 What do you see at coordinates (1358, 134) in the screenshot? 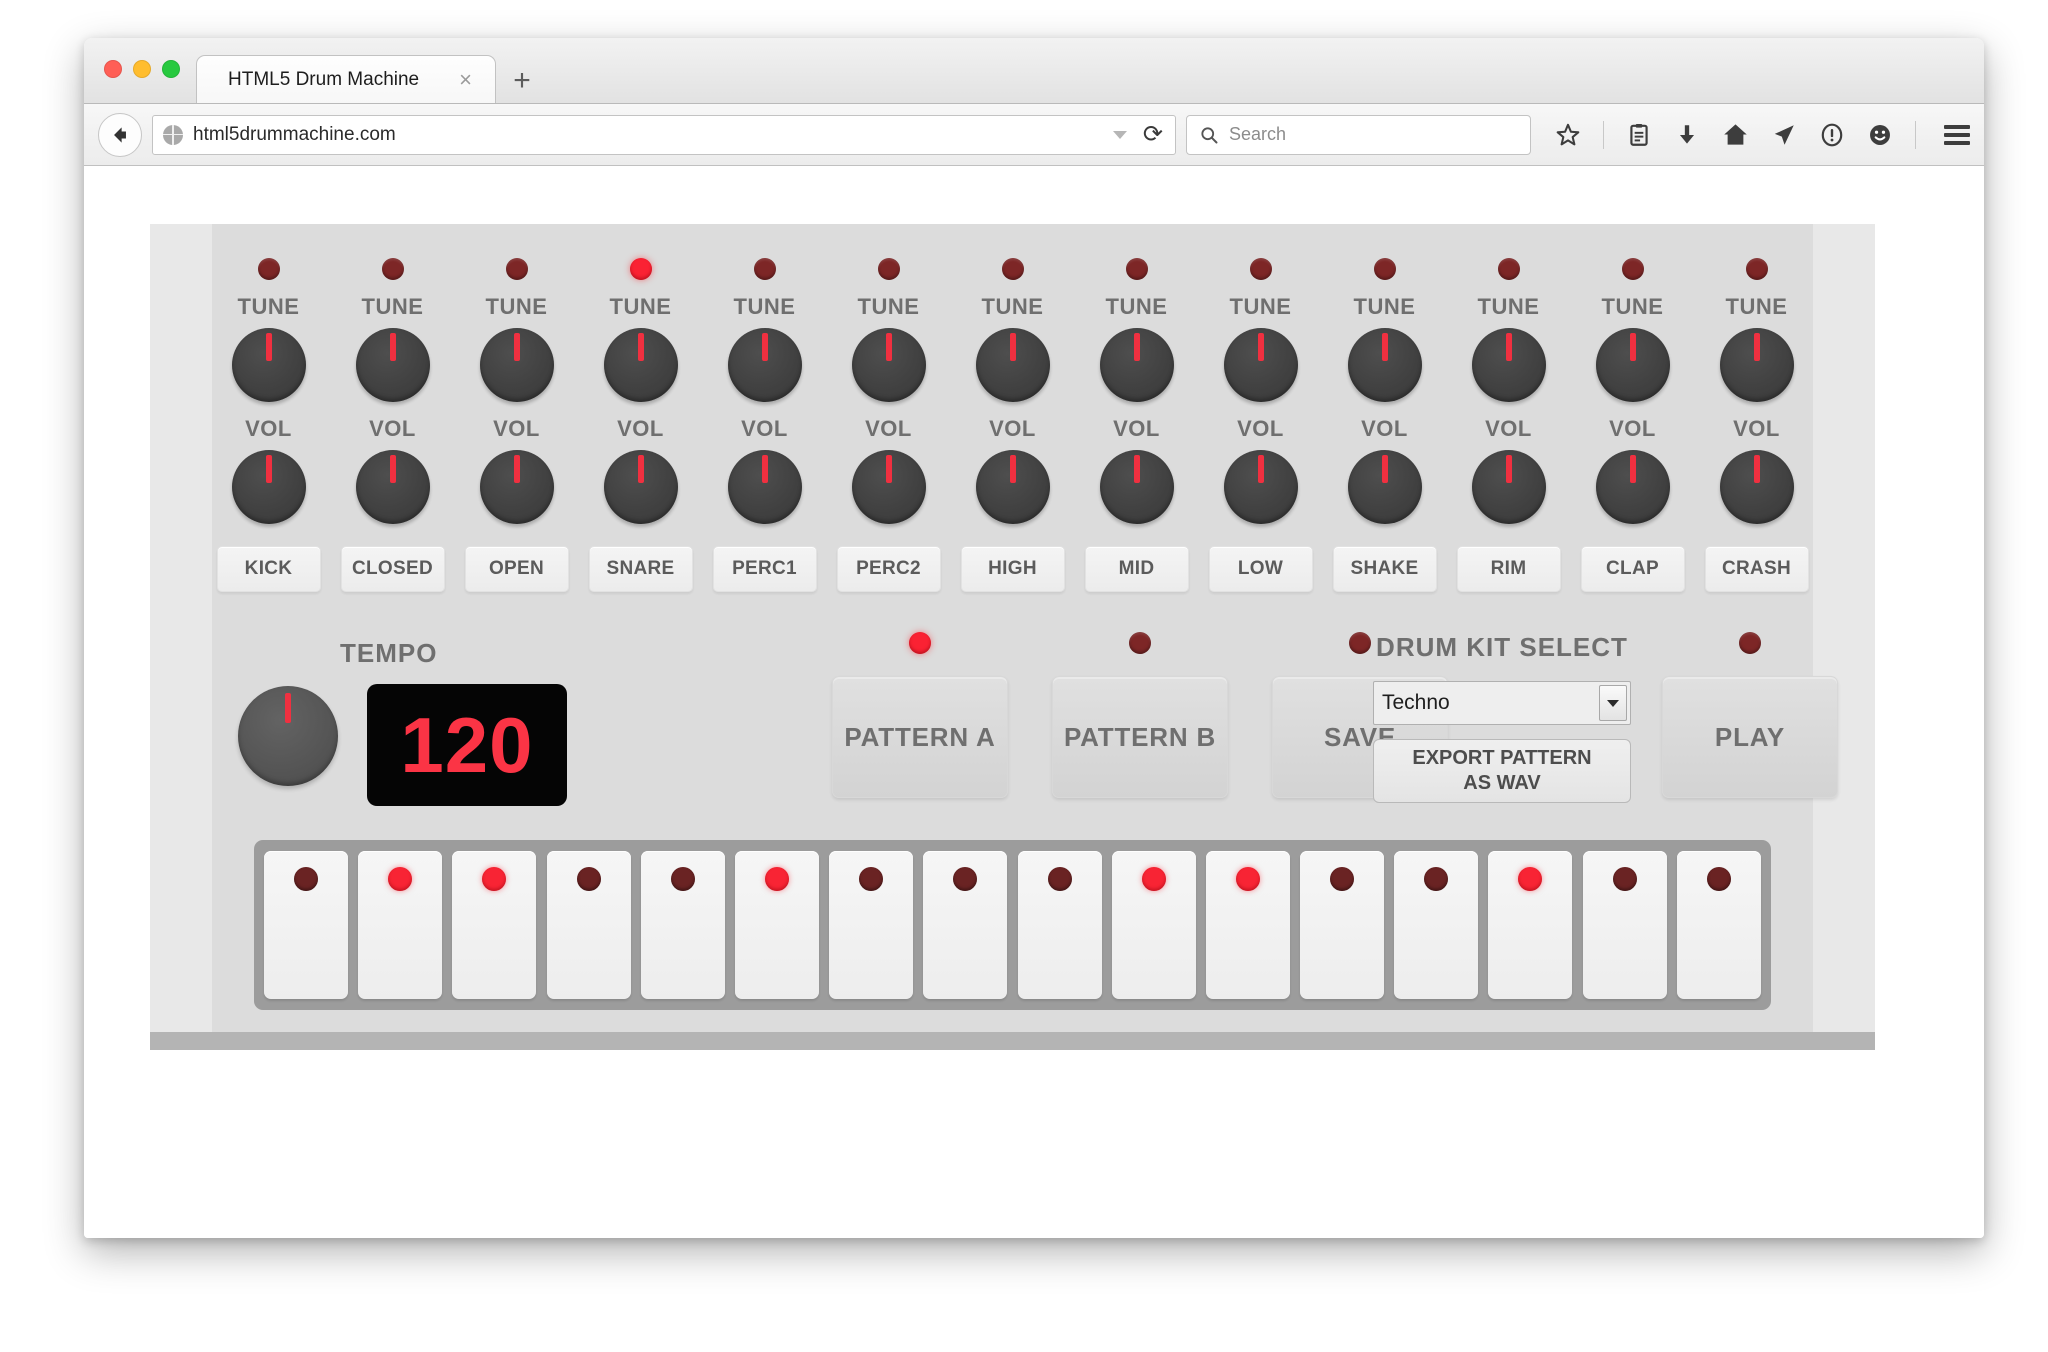
I see `search-box: Search` at bounding box center [1358, 134].